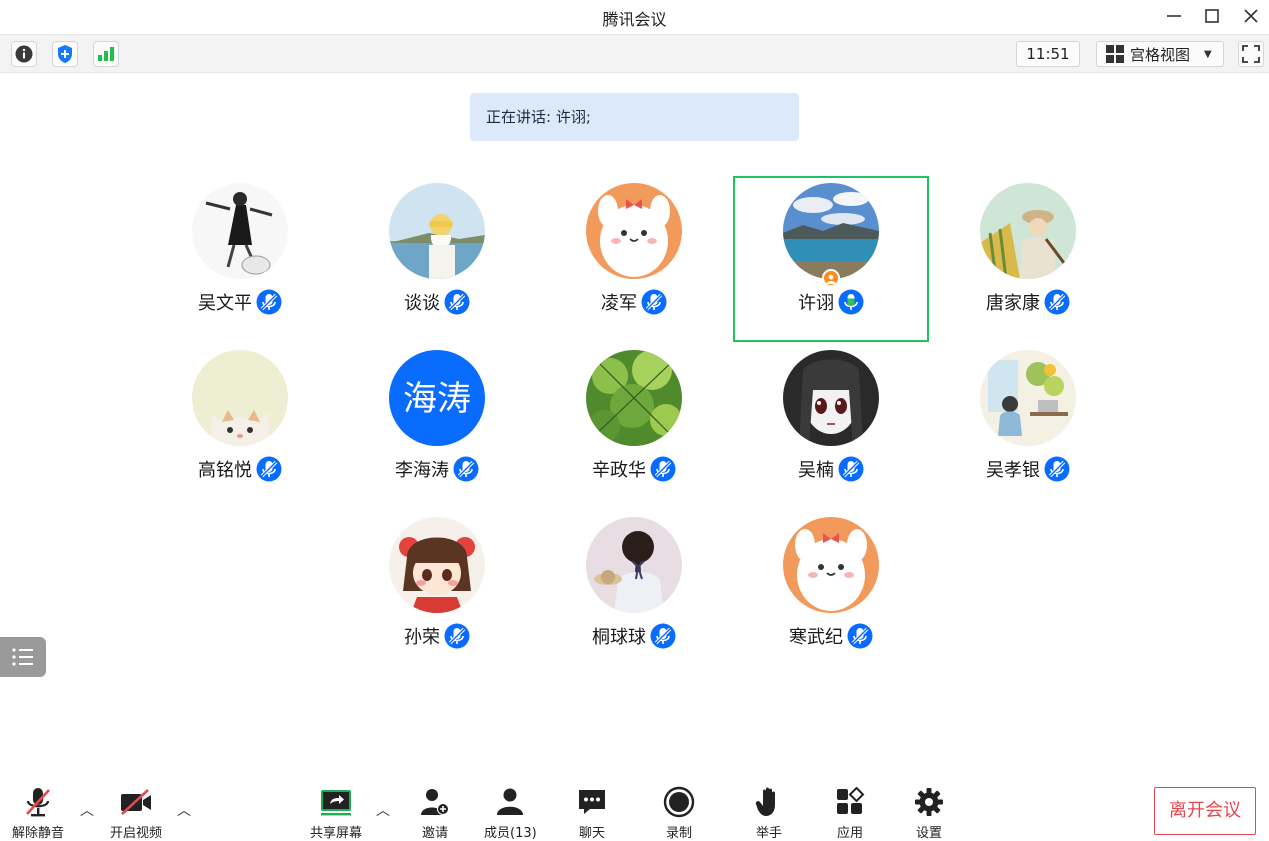 This screenshot has width=1269, height=841. I want to click on participant-tile: 辛政华, so click(634, 426).